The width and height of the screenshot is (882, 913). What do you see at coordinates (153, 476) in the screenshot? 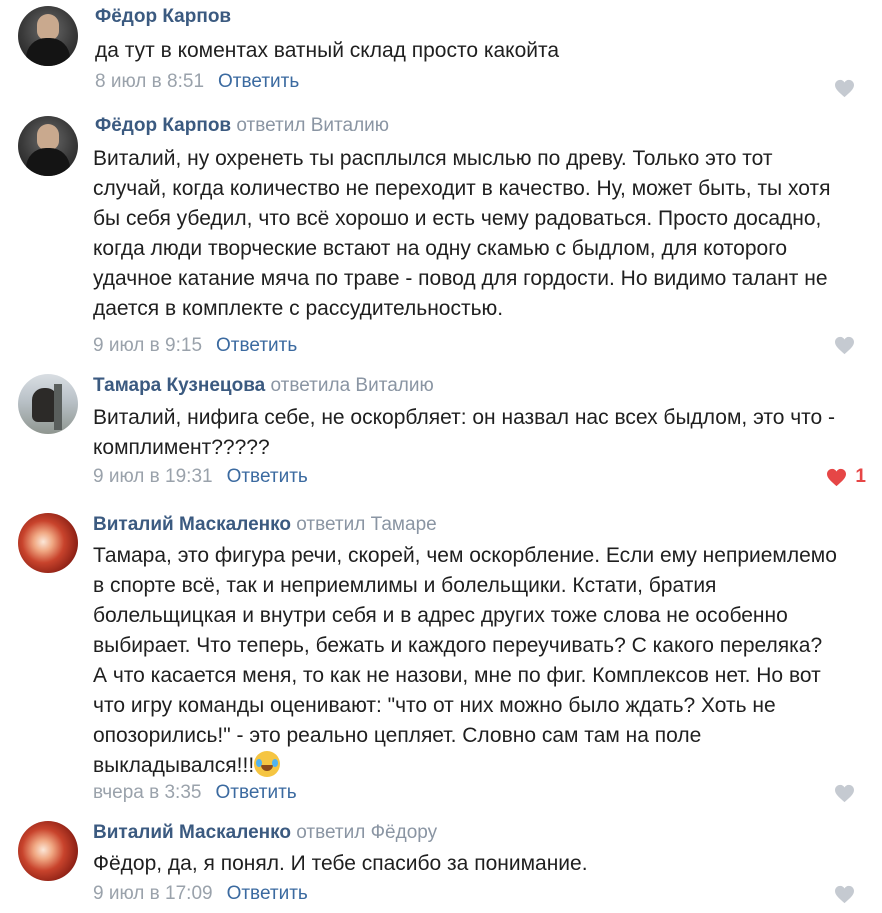
I see `comment-date: 9 июл в 19:31` at bounding box center [153, 476].